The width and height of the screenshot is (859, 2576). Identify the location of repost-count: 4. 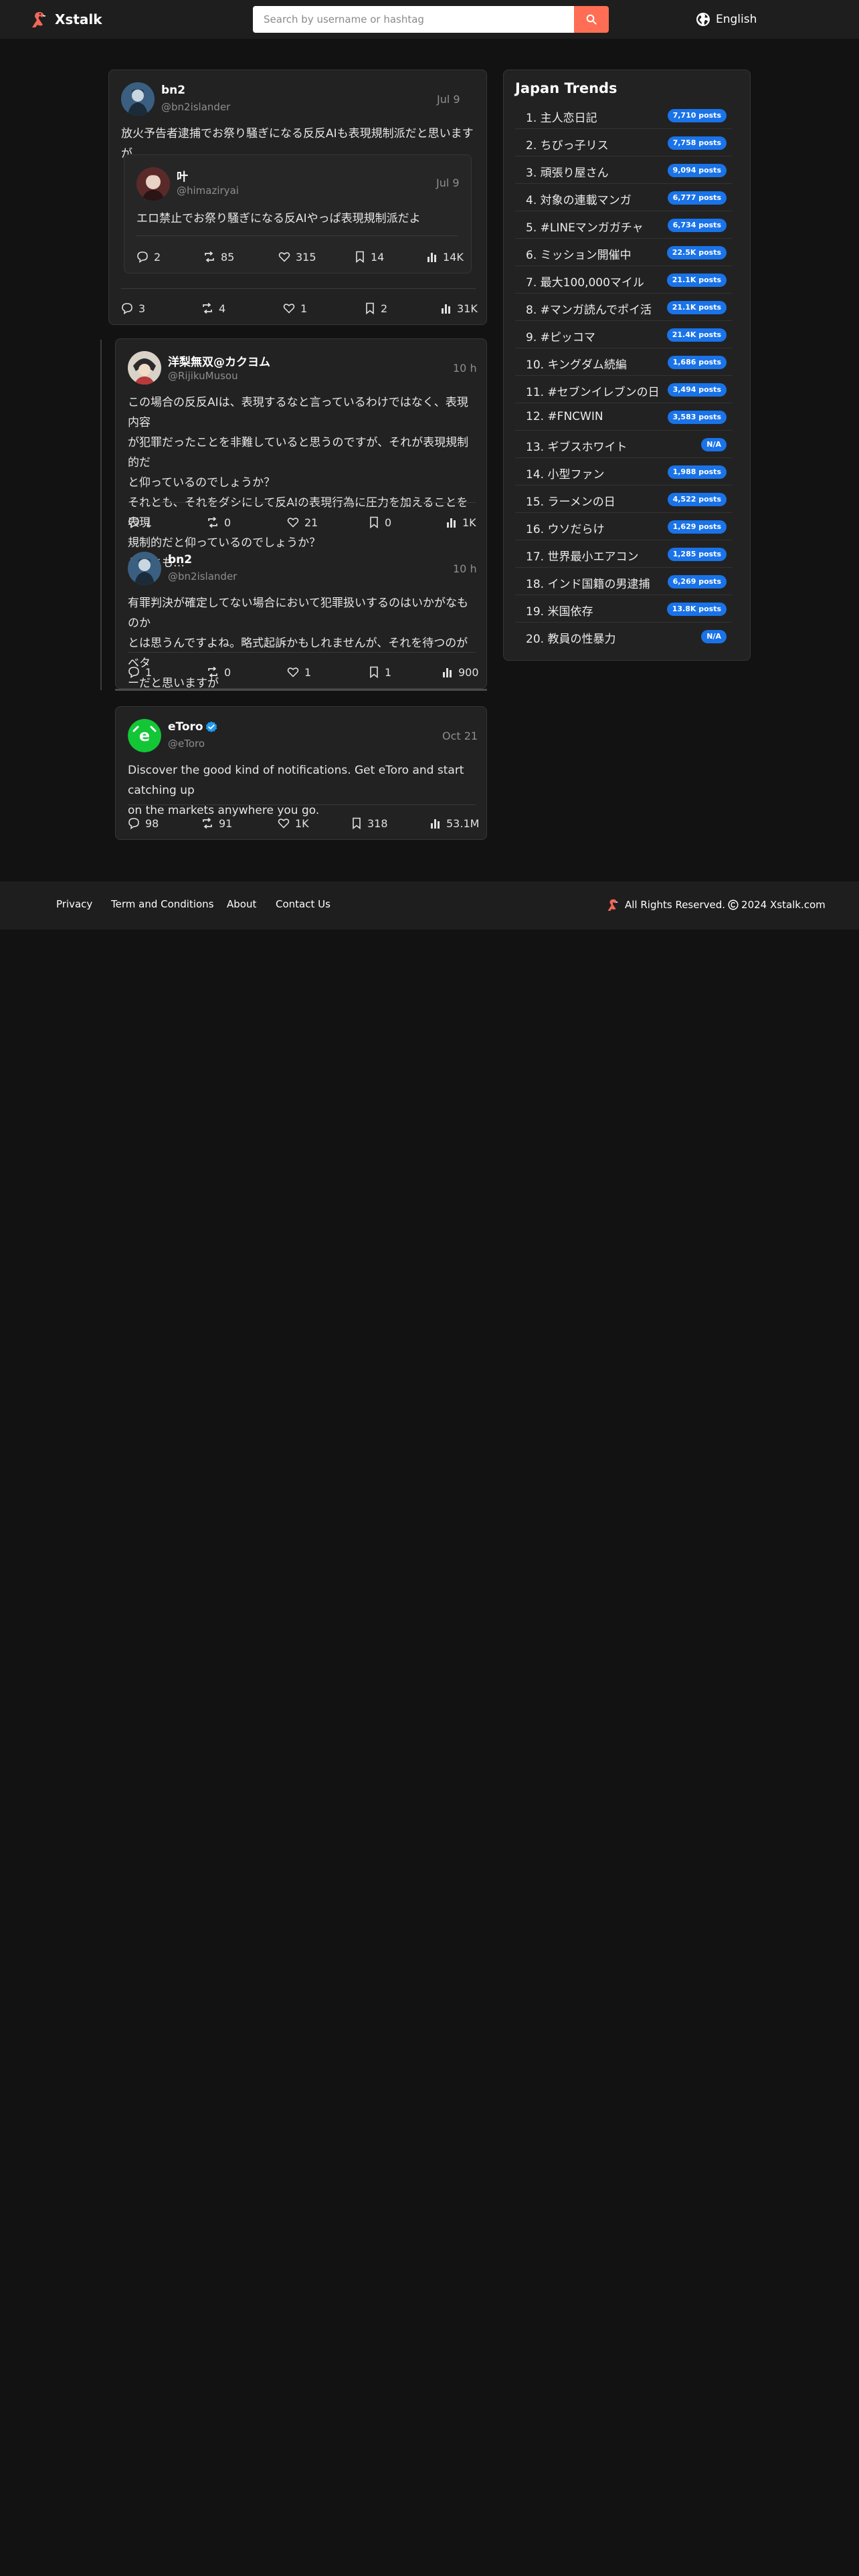
(223, 308).